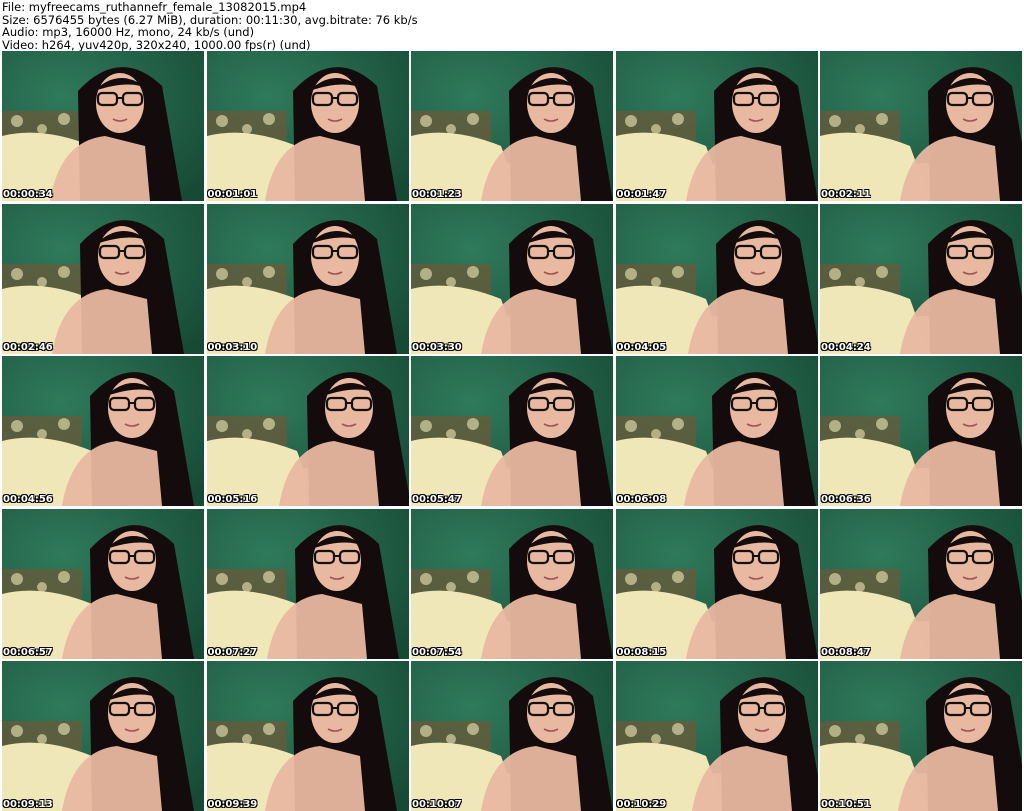  I want to click on thumbnail-frame: 00:01:47, so click(716, 126).